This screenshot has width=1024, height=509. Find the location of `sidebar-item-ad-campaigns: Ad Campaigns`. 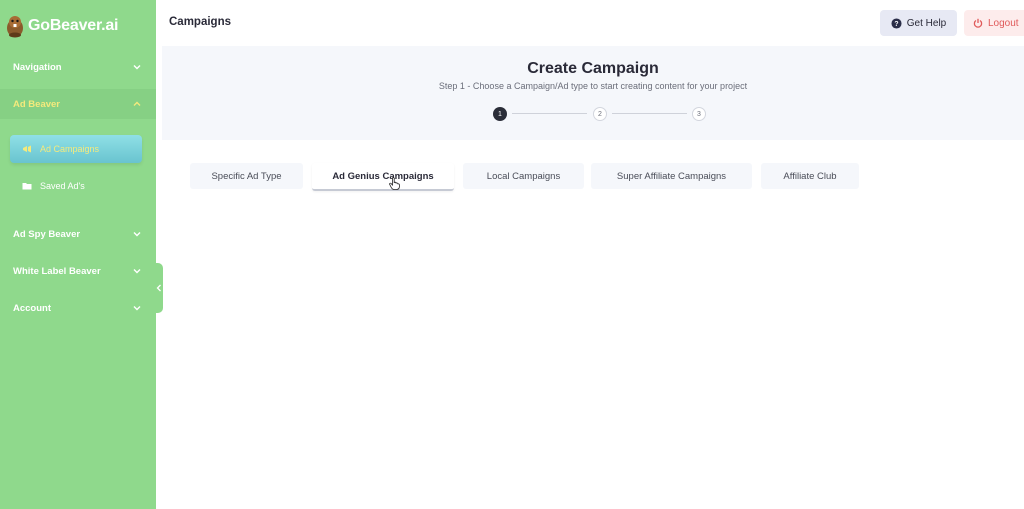

sidebar-item-ad-campaigns: Ad Campaigns is located at coordinates (76, 149).